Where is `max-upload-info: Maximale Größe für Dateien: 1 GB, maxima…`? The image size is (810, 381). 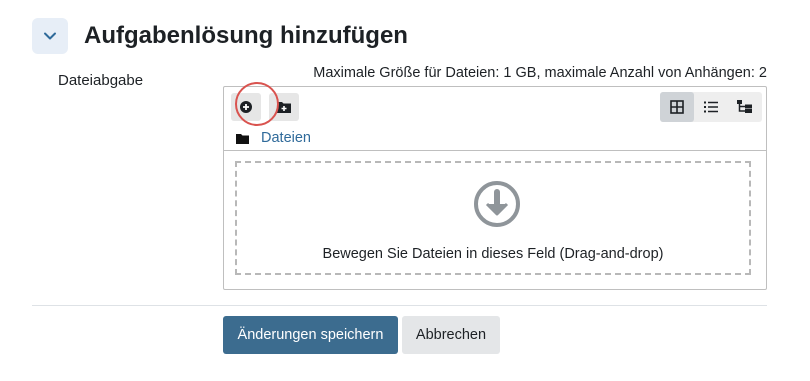 max-upload-info: Maximale Größe für Dateien: 1 GB, maxima… is located at coordinates (540, 73).